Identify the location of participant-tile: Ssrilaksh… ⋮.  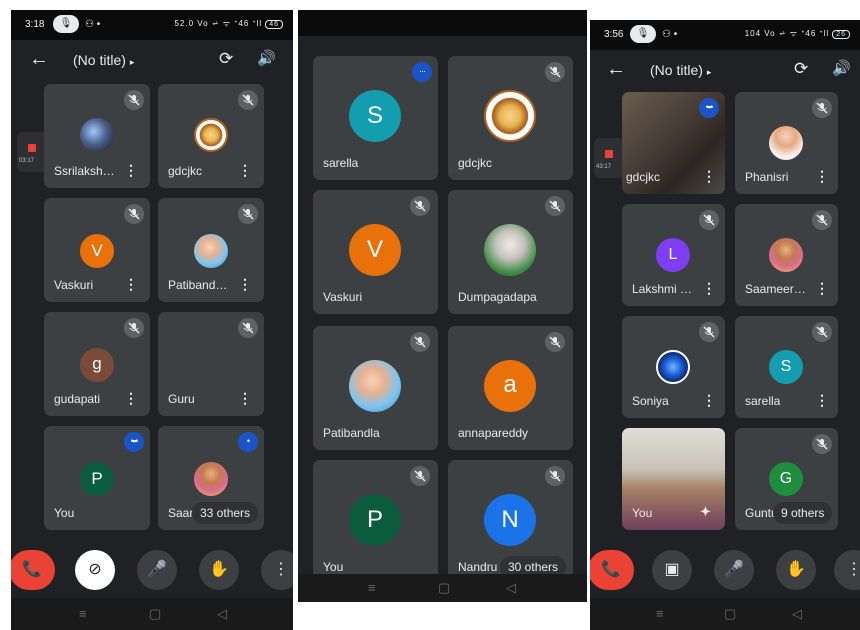
(97, 136).